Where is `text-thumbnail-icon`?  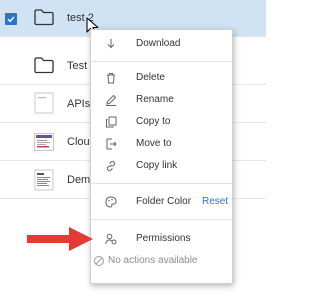 text-thumbnail-icon is located at coordinates (44, 180).